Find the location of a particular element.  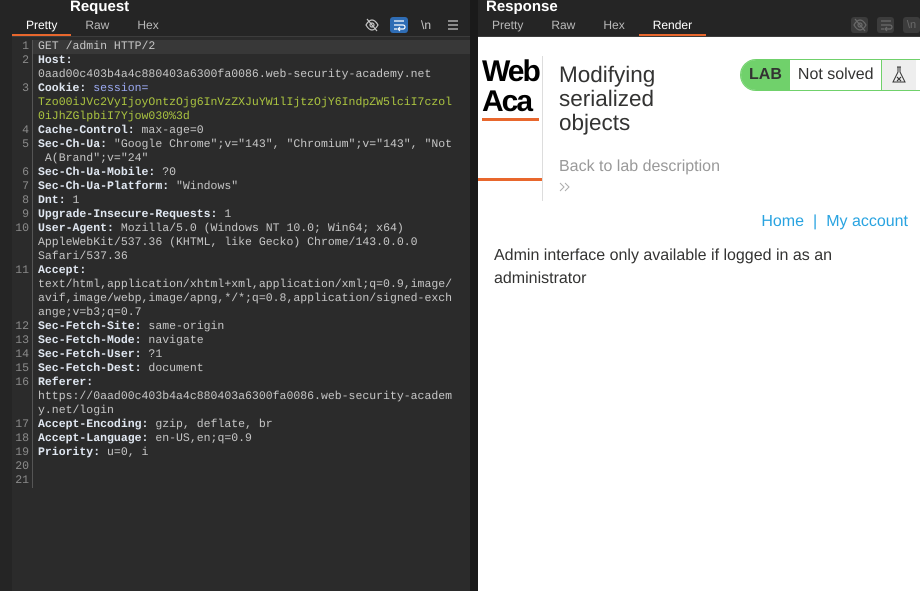

code-line: Sec-Ch-Ua-Platform: "Windows" is located at coordinates (138, 187).